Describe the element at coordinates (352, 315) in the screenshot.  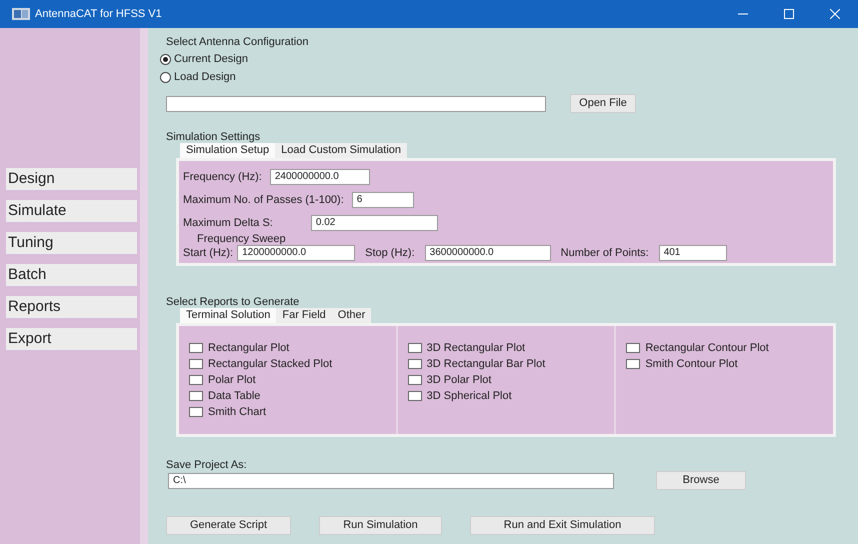
I see `tab: Other` at that location.